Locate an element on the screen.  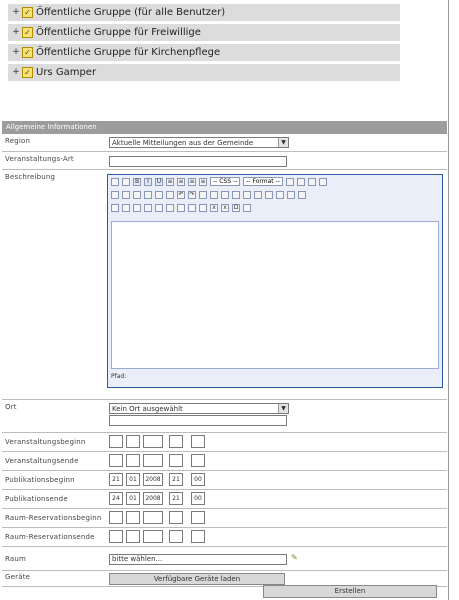
create-button: Erstellen is located at coordinates (350, 591).